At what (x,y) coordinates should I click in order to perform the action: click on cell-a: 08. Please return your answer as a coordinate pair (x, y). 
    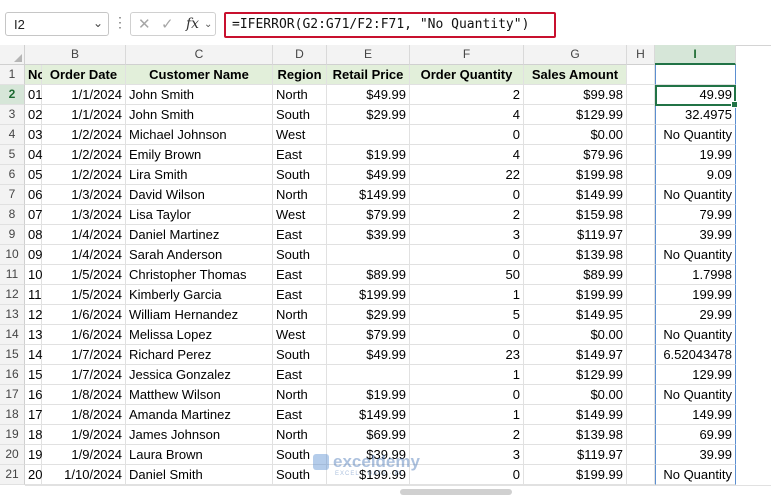
    Looking at the image, I should click on (33, 235).